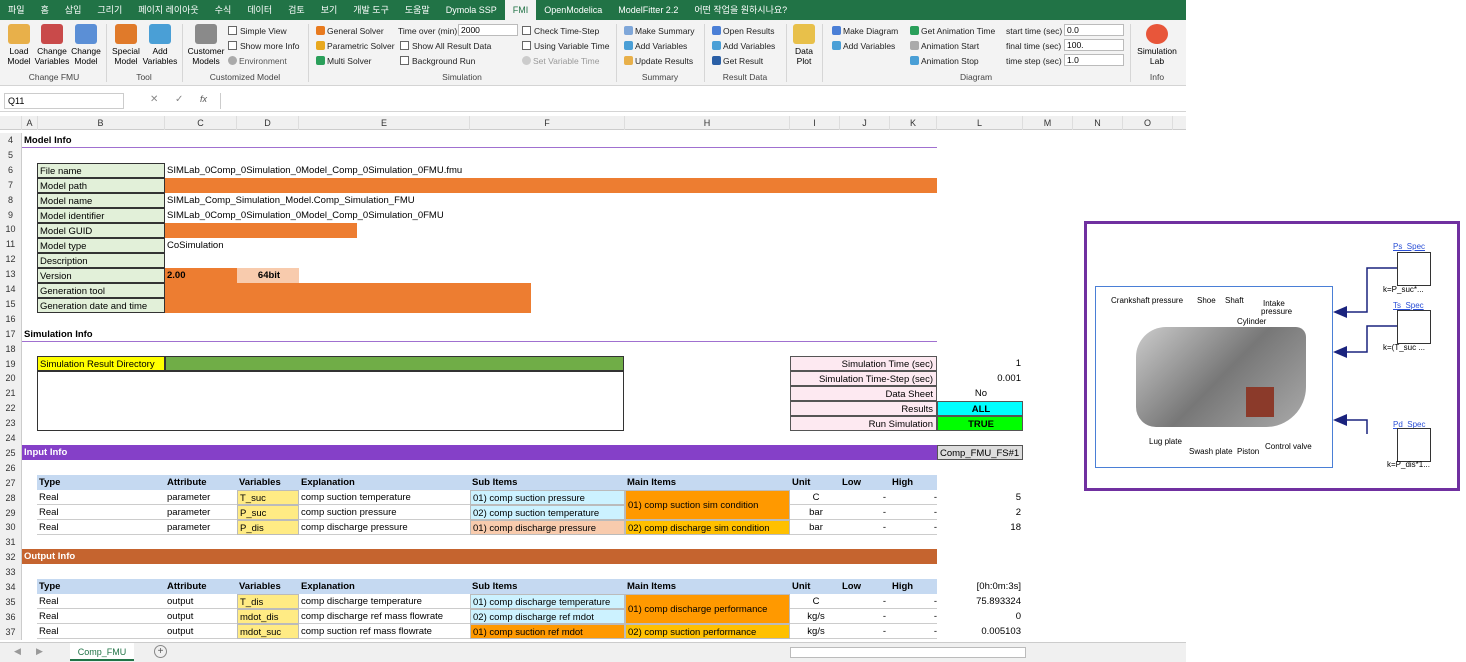 The image size is (1466, 662). Describe the element at coordinates (11, 319) in the screenshot. I see `row-header-cell: 16` at that location.